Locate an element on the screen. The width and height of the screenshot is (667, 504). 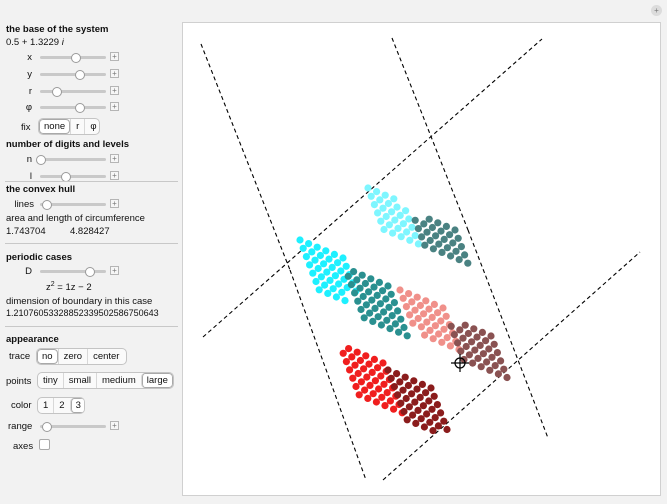
d-slider-thumb is located at coordinates (89, 271).